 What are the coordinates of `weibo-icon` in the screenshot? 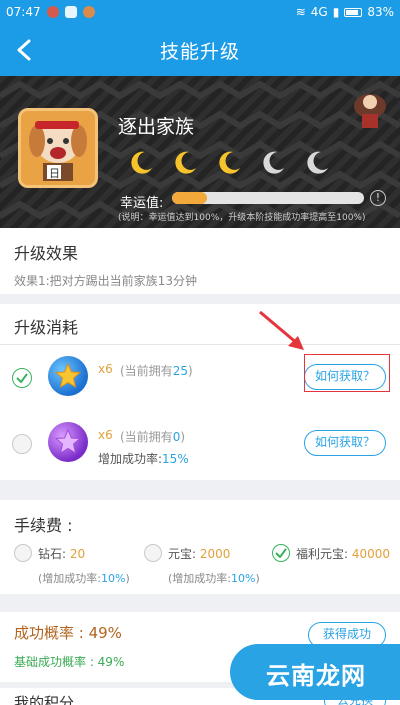 It's located at (52, 12).